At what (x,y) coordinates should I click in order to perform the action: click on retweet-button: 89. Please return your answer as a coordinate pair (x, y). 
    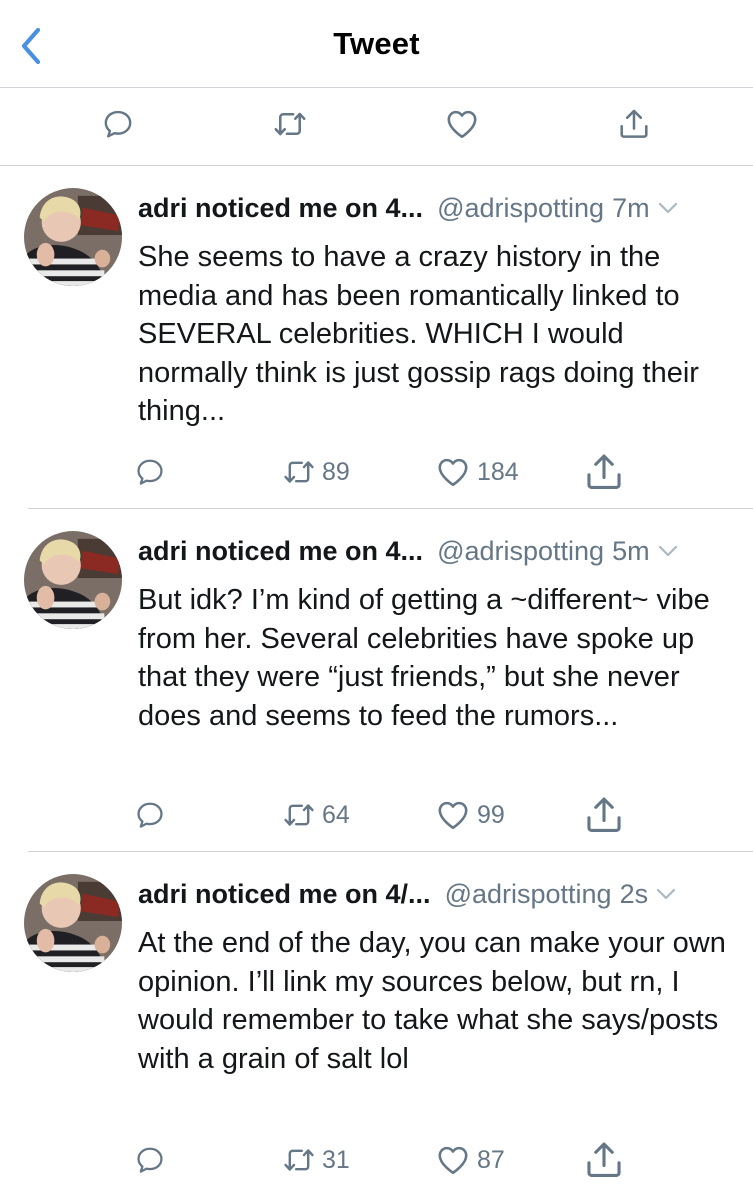
    Looking at the image, I should click on (316, 472).